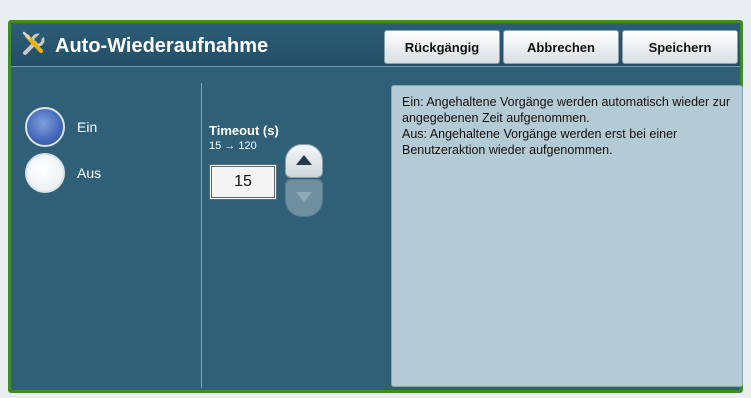 The image size is (751, 398). I want to click on timeout-label: Timeout (s), so click(244, 130).